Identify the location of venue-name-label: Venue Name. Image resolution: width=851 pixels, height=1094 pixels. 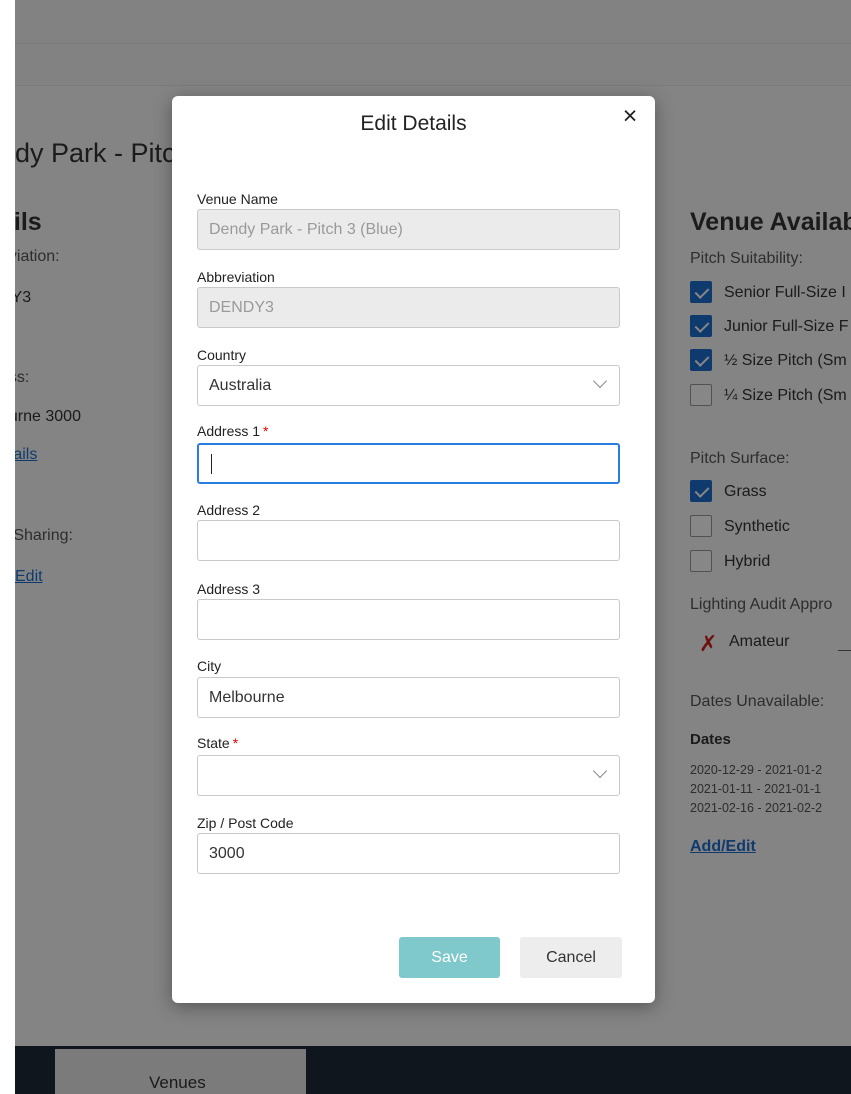
(237, 199).